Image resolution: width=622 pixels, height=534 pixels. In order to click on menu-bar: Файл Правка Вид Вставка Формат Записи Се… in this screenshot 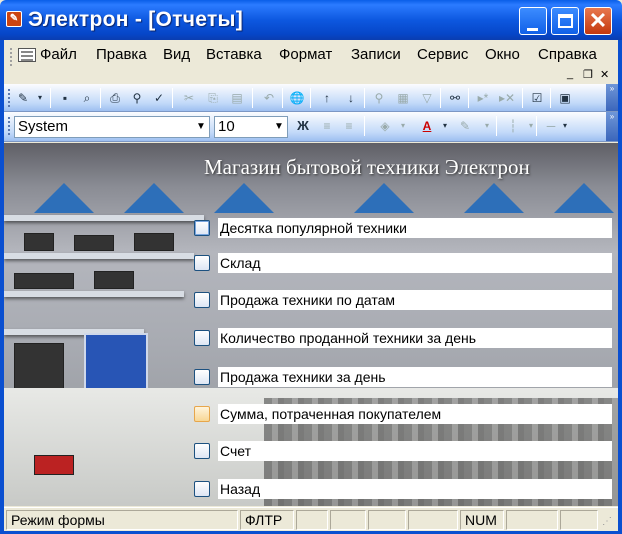, I will do `click(311, 60)`.